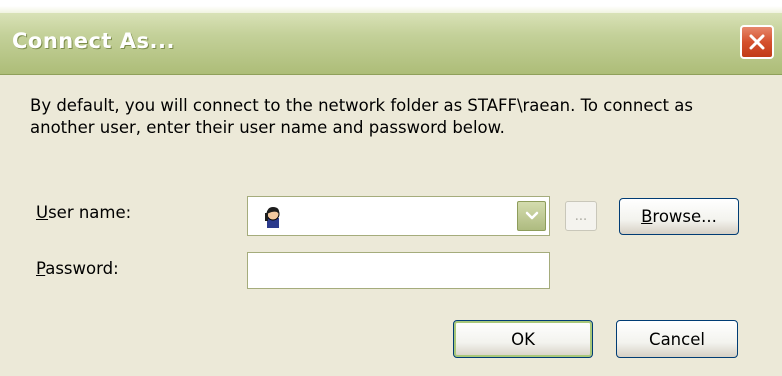 The image size is (782, 376). I want to click on browse-label-accelerator: B, so click(647, 216).